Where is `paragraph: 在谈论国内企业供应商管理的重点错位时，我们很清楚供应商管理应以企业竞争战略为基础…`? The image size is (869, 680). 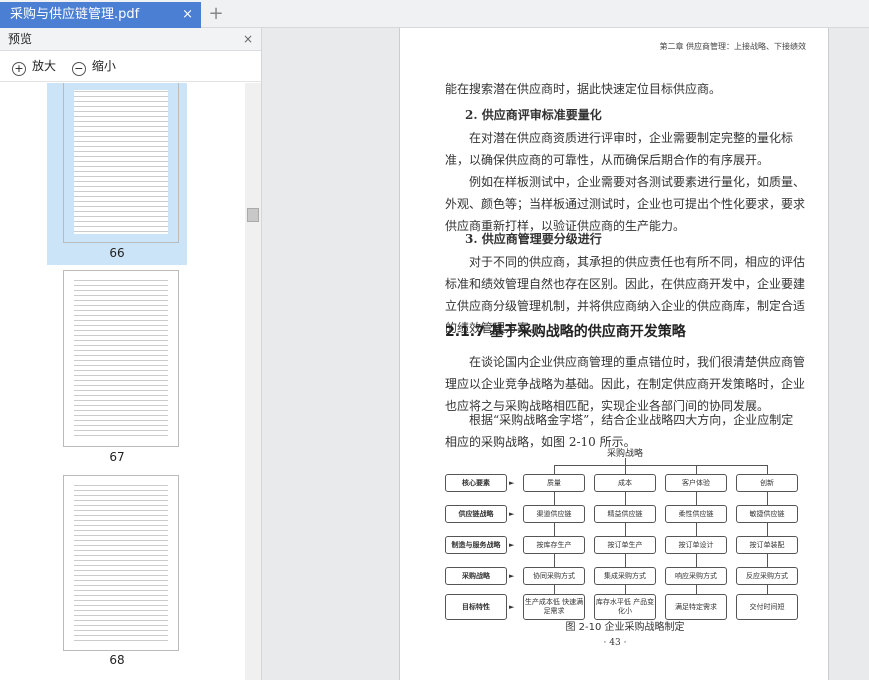
paragraph: 在谈论国内企业供应商管理的重点错位时，我们很清楚供应商管理应以企业竞争战略为基础… is located at coordinates (625, 384).